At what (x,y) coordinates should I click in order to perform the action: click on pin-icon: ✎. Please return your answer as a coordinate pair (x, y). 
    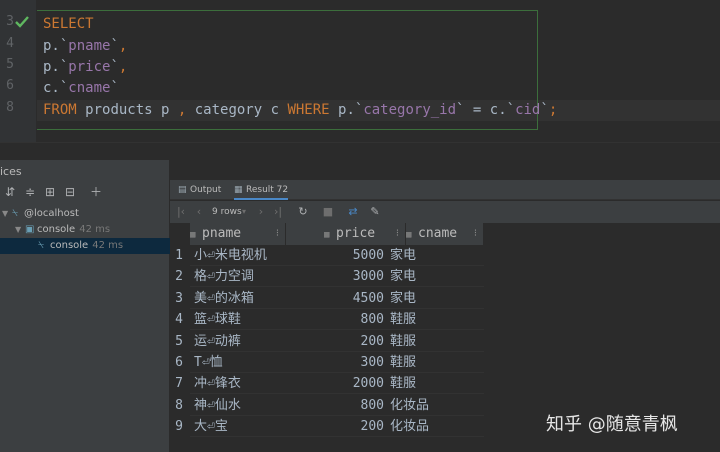
    Looking at the image, I should click on (375, 212).